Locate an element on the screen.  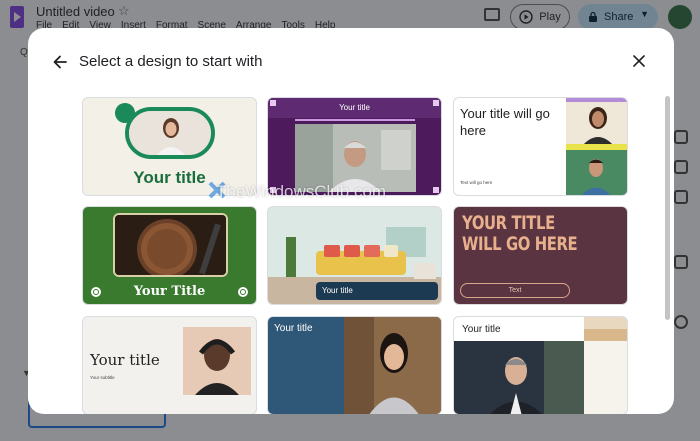
template-card-7: Your title Your subtitle is located at coordinates (169, 365).